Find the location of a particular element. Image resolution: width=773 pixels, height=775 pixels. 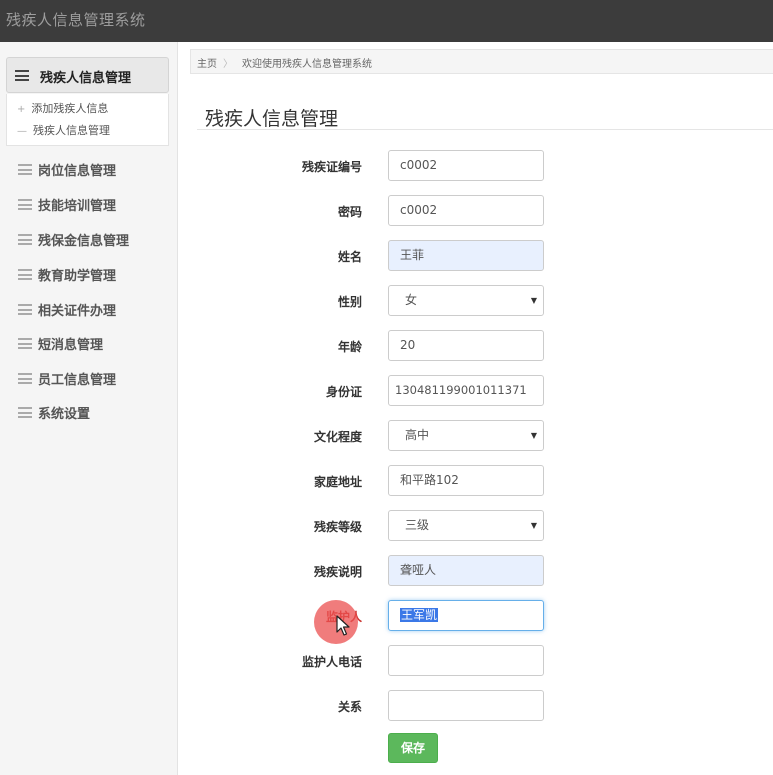

breadcrumb-current: 欢迎使用残疾人信息管理系统 is located at coordinates (307, 64).